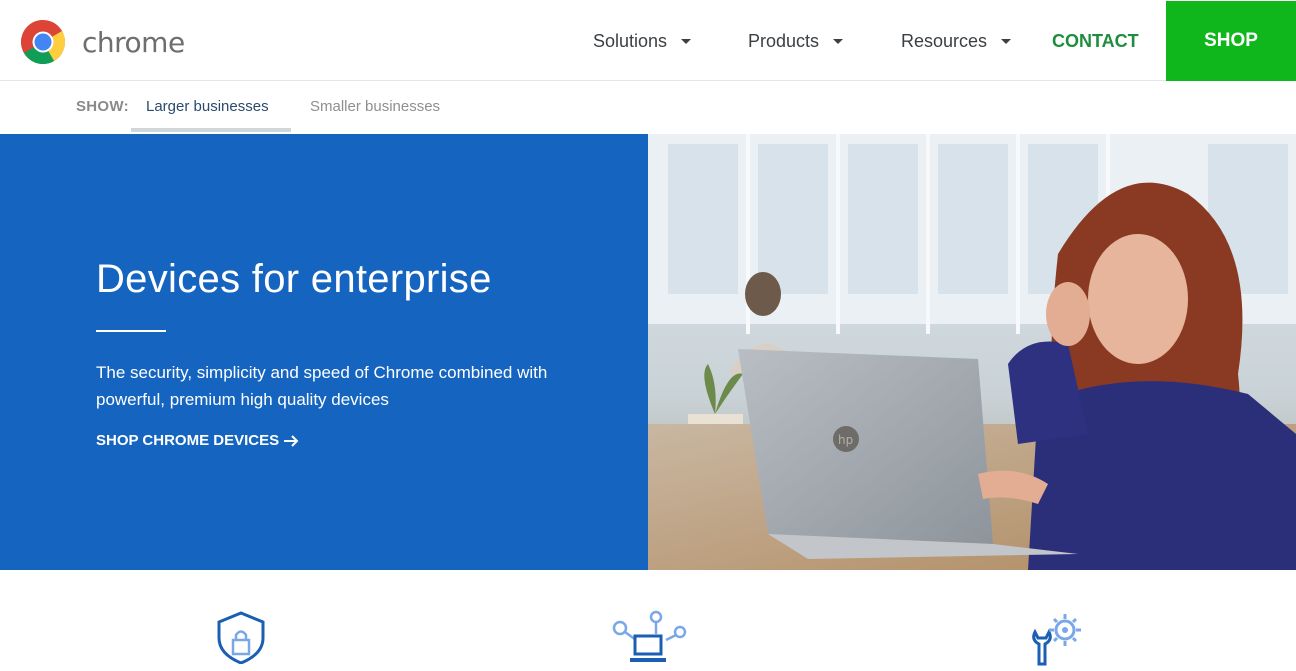 This screenshot has height=671, width=1296. What do you see at coordinates (291, 440) in the screenshot?
I see `arrow-right-icon` at bounding box center [291, 440].